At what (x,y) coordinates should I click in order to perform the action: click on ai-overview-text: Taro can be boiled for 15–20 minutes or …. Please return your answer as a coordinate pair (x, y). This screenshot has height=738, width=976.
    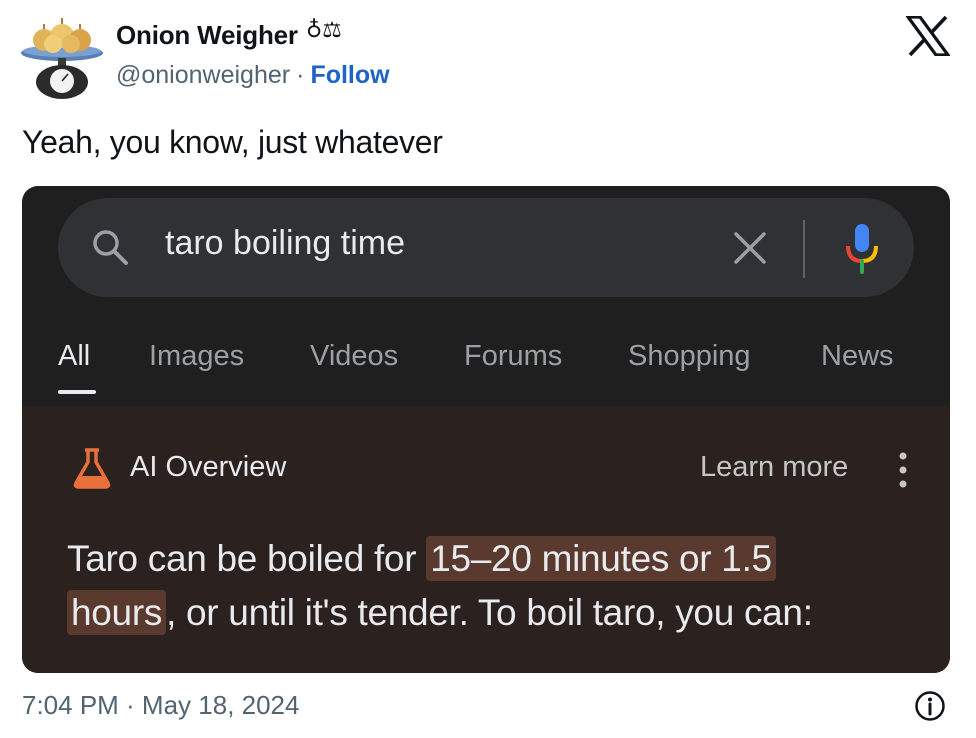
    Looking at the image, I should click on (497, 586).